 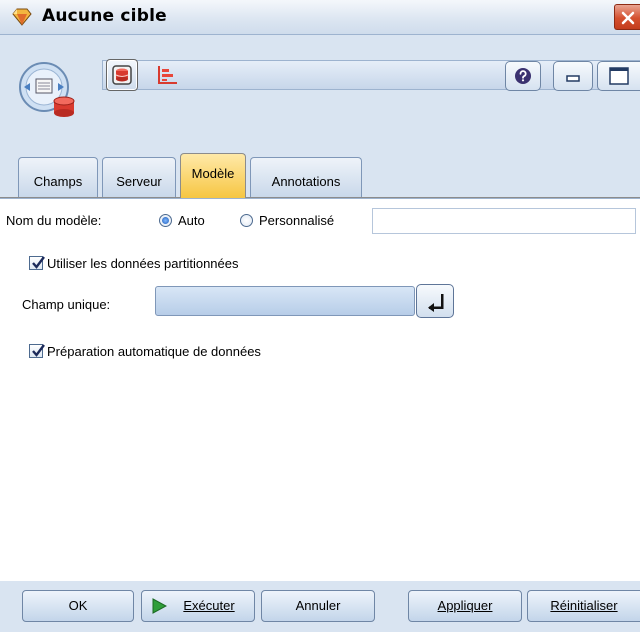 I want to click on cancel-button: Annuler, so click(x=318, y=606).